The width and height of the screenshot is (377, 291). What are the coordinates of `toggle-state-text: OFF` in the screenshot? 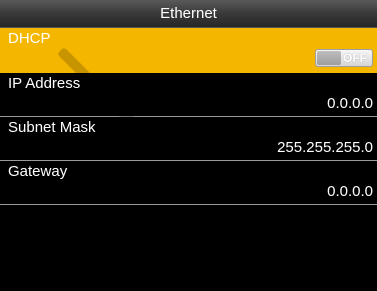 It's located at (355, 58).